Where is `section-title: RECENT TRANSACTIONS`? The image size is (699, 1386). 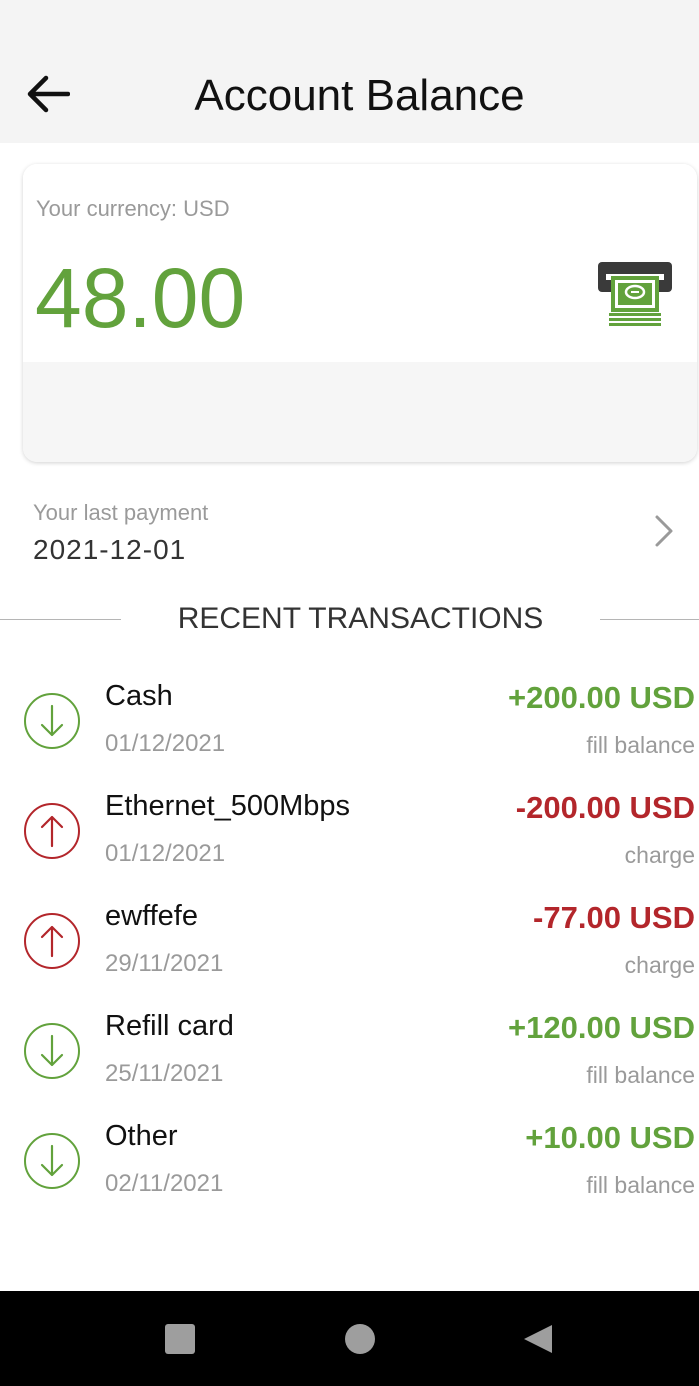
section-title: RECENT TRANSACTIONS is located at coordinates (360, 618).